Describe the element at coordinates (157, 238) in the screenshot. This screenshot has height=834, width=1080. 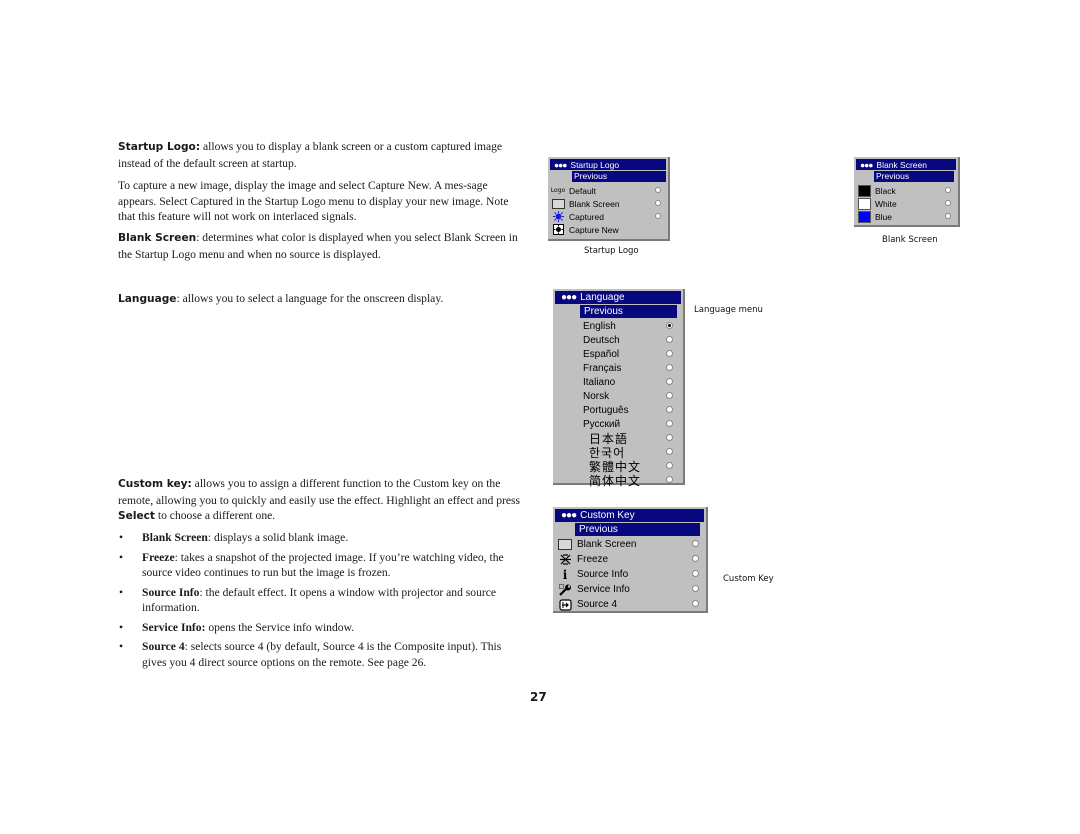
I see `blank-screen-term: Blank Screen` at that location.